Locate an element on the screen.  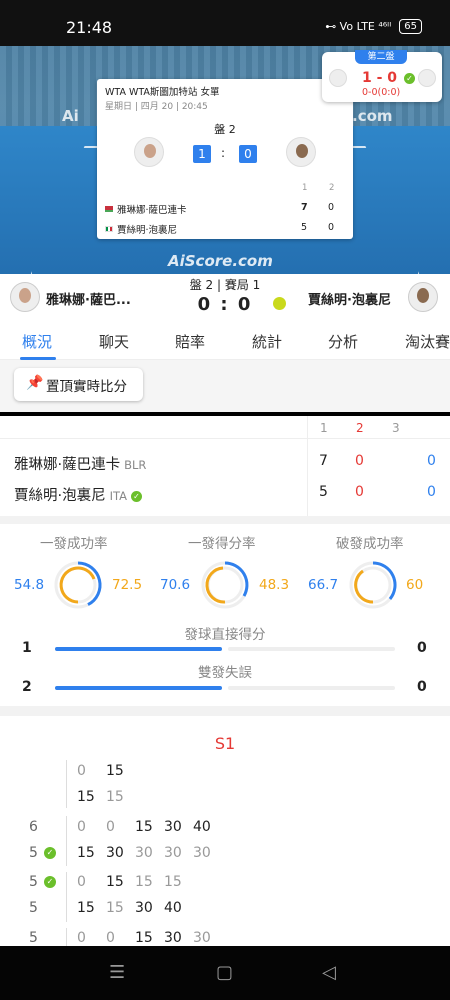
live-score-card: 第二盤 1 - 0 ✓ 0-0(0:0) is located at coordinates (382, 76).